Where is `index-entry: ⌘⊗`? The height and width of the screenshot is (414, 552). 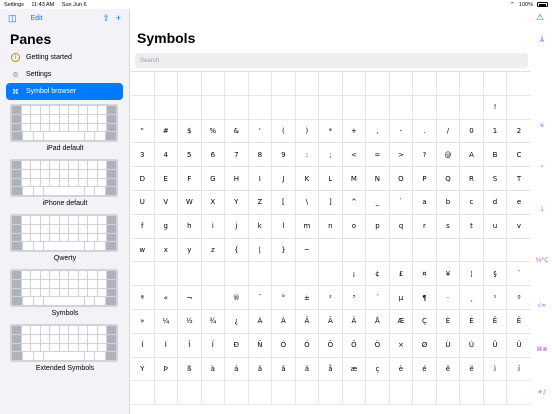
index-entry: ⌘⊗ is located at coordinates (542, 349).